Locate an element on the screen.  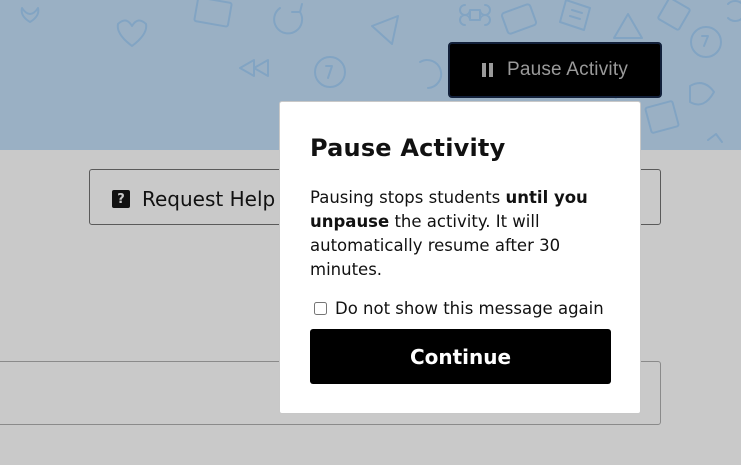
continue-button: Continue is located at coordinates (460, 356).